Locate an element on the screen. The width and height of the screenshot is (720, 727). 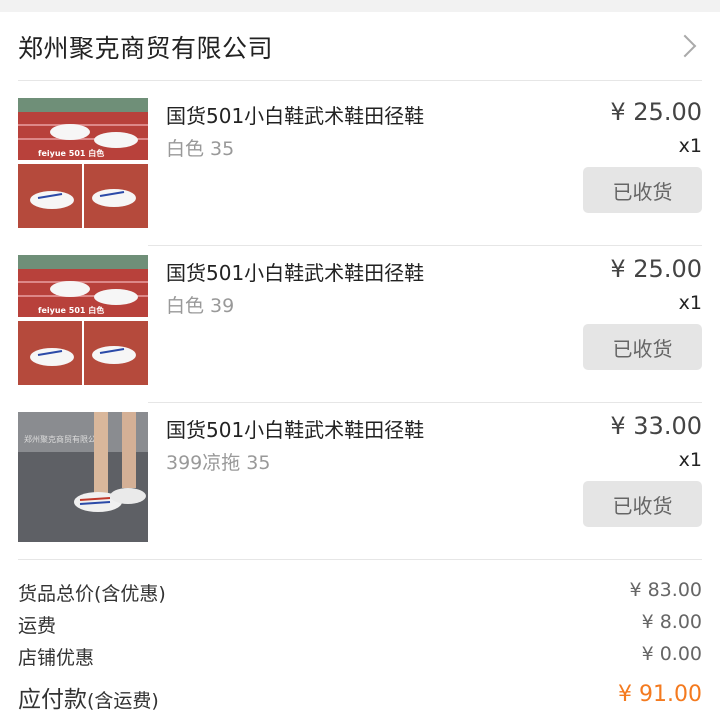
product-price: ¥ 33.00 is located at coordinates (656, 426).